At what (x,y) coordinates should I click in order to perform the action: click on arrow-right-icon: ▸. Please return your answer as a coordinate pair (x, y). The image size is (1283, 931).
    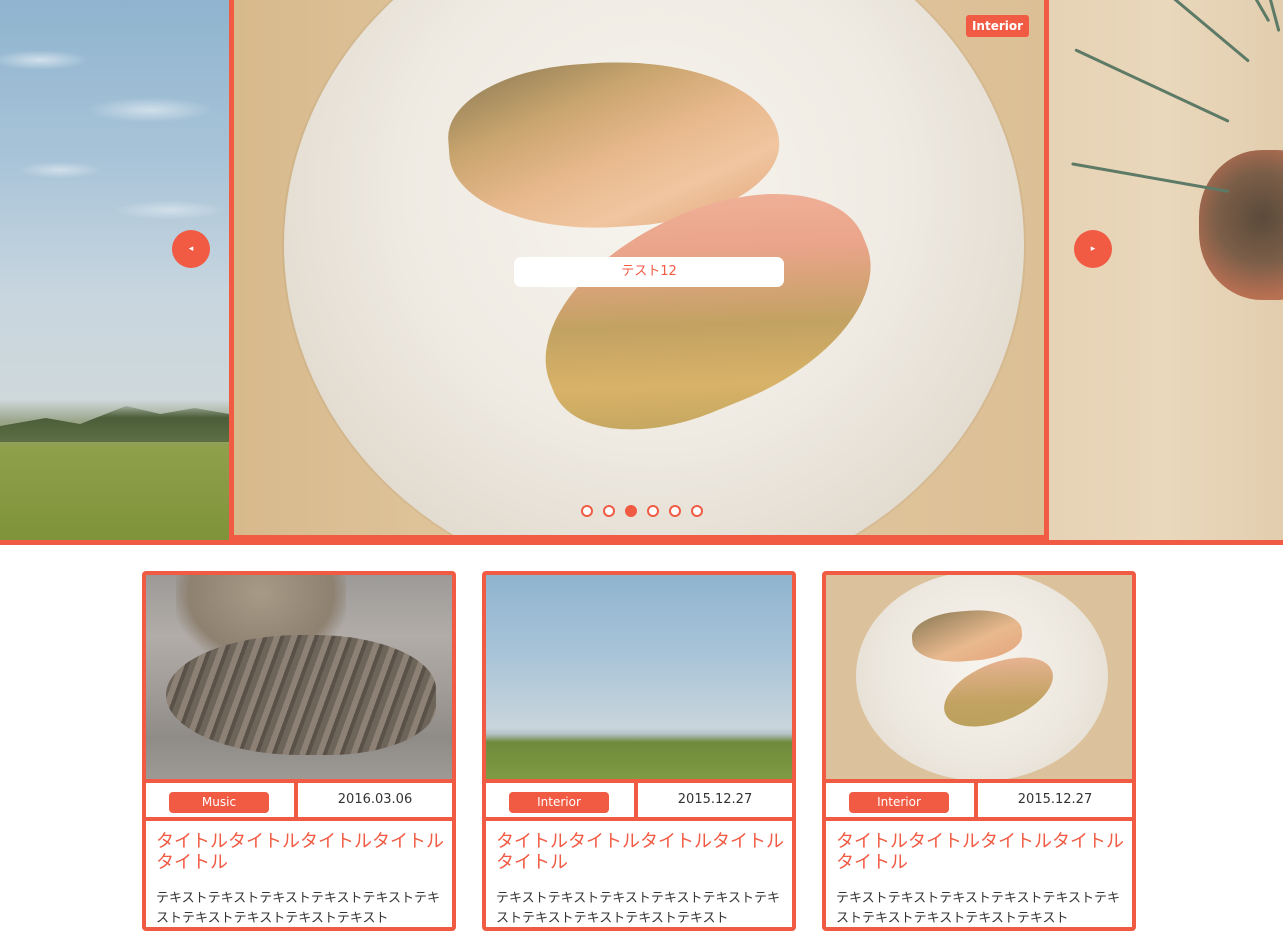
    Looking at the image, I should click on (1093, 249).